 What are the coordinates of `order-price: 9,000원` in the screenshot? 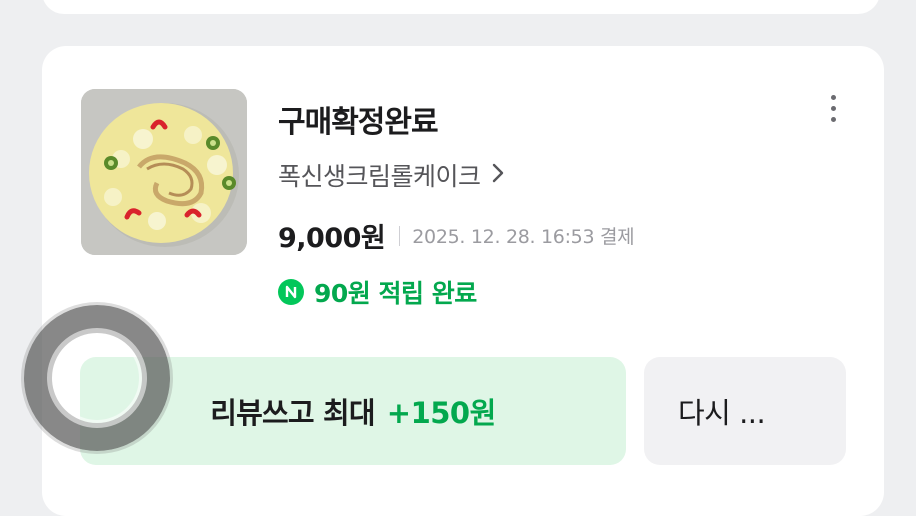 It's located at (332, 238).